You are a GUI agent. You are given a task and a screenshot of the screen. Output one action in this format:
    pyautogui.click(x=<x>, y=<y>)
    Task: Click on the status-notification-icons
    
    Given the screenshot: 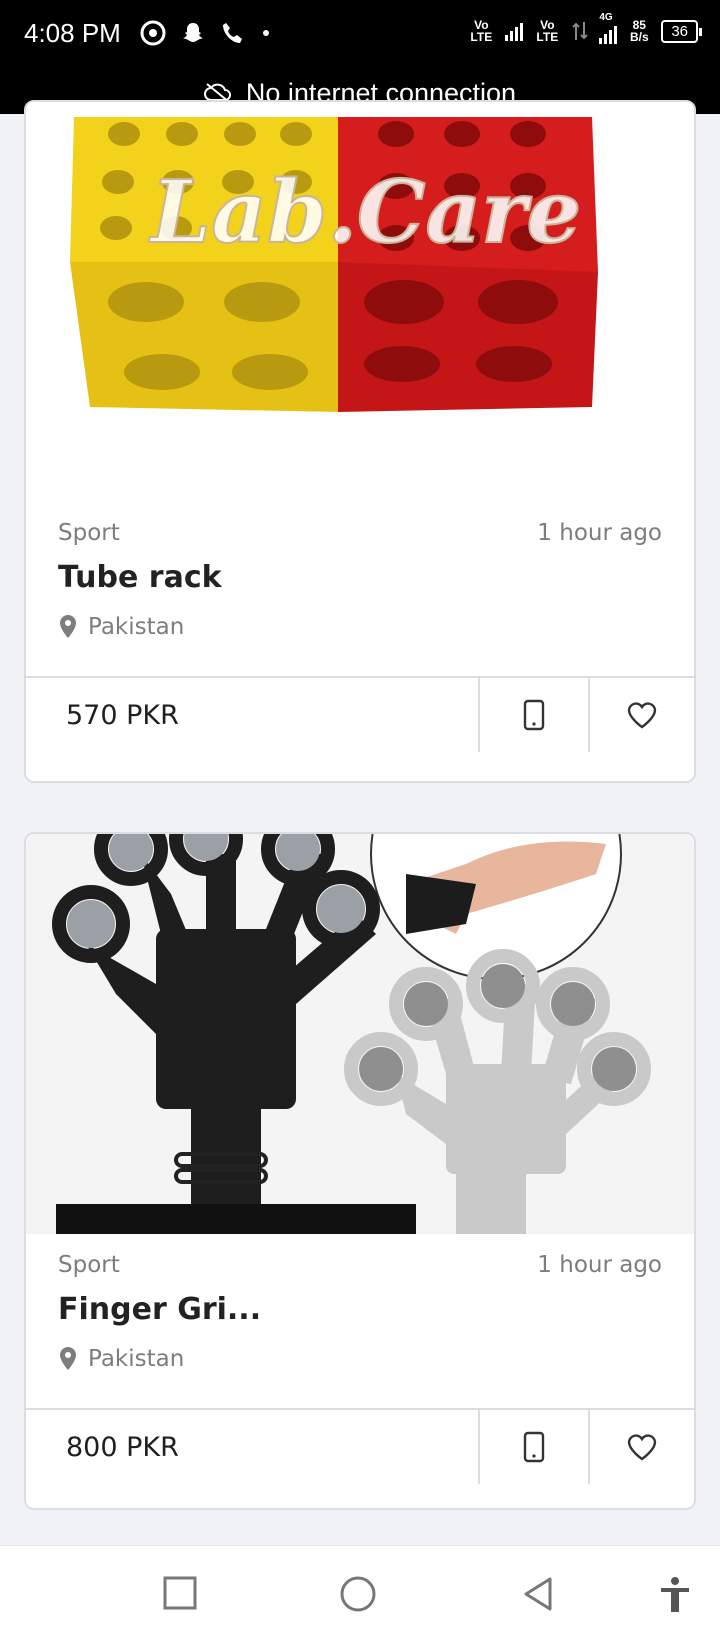 What is the action you would take?
    pyautogui.click(x=206, y=33)
    